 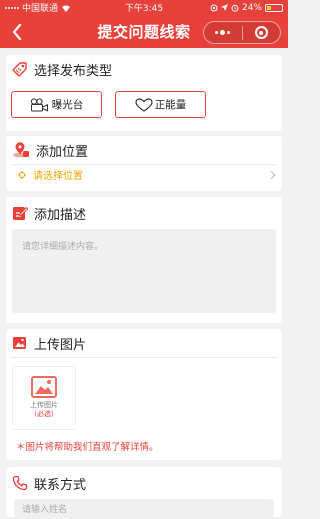 I want to click on tag-icon, so click(x=19, y=69).